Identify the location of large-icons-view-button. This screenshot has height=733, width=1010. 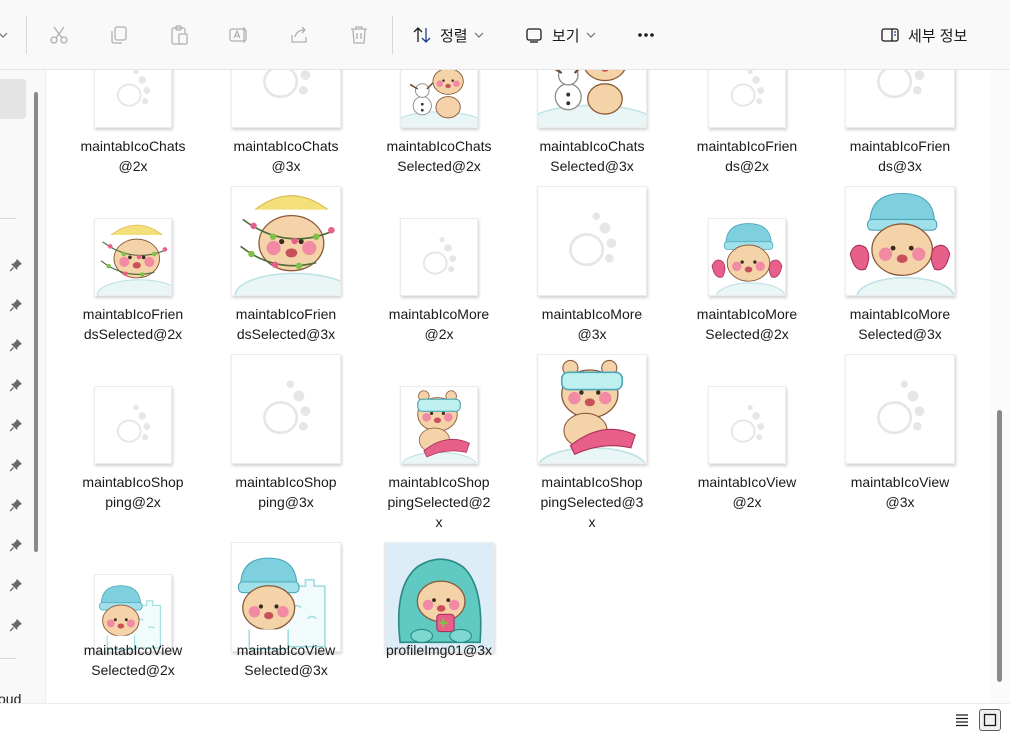
(990, 720).